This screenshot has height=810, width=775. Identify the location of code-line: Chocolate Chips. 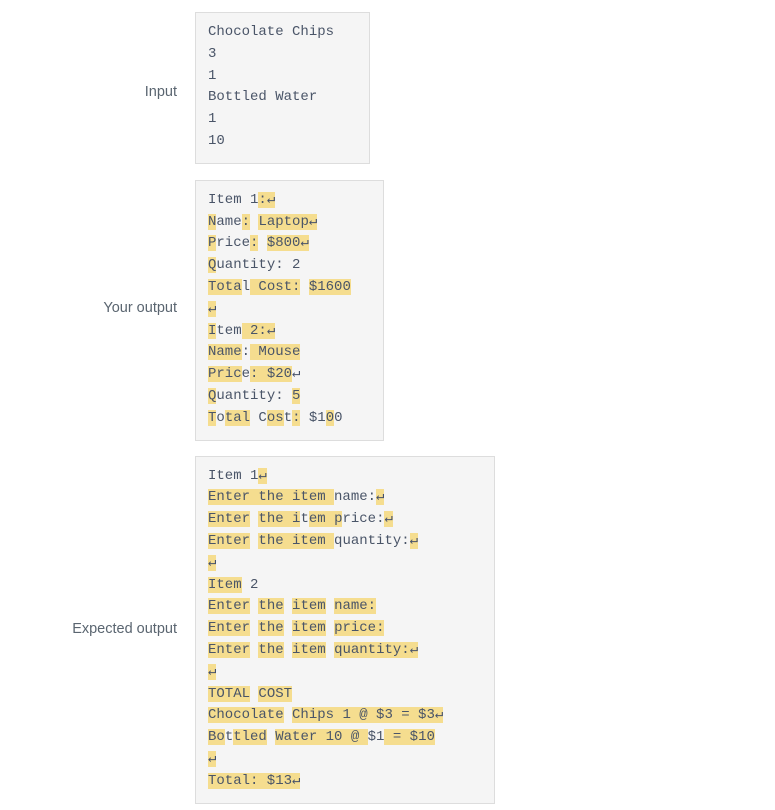
(282, 33).